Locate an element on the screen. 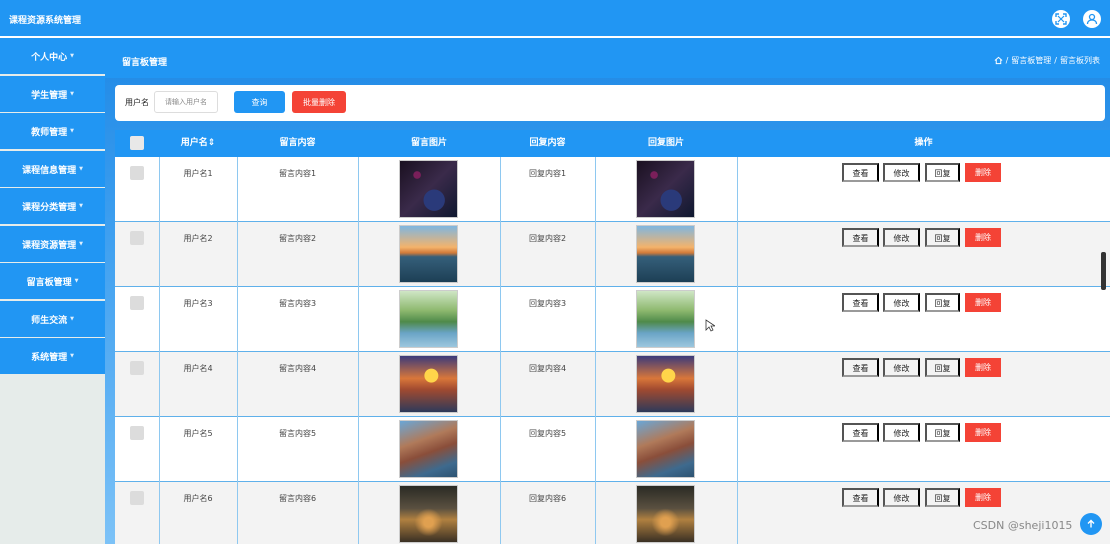 The height and width of the screenshot is (544, 1110). reply-cell: 回复内容5 is located at coordinates (547, 433).